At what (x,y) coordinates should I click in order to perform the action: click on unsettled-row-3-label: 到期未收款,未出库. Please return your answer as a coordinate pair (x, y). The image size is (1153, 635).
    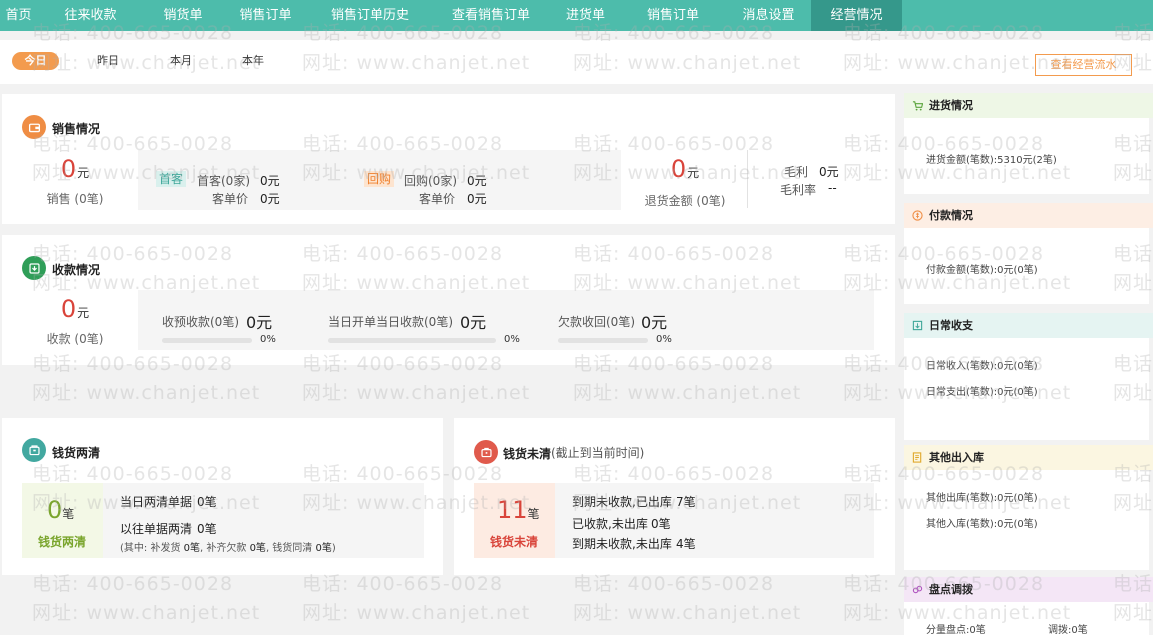
    Looking at the image, I should click on (622, 544).